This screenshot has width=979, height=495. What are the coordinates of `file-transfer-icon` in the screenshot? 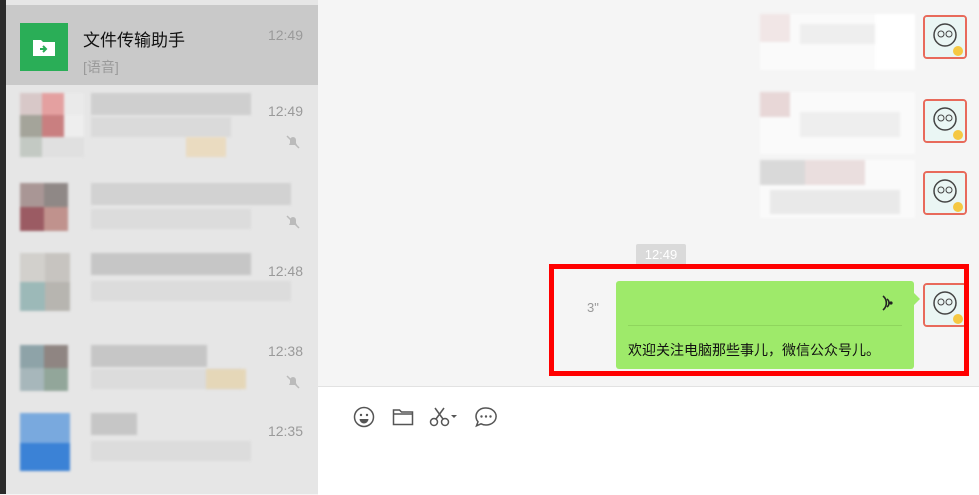 It's located at (44, 47).